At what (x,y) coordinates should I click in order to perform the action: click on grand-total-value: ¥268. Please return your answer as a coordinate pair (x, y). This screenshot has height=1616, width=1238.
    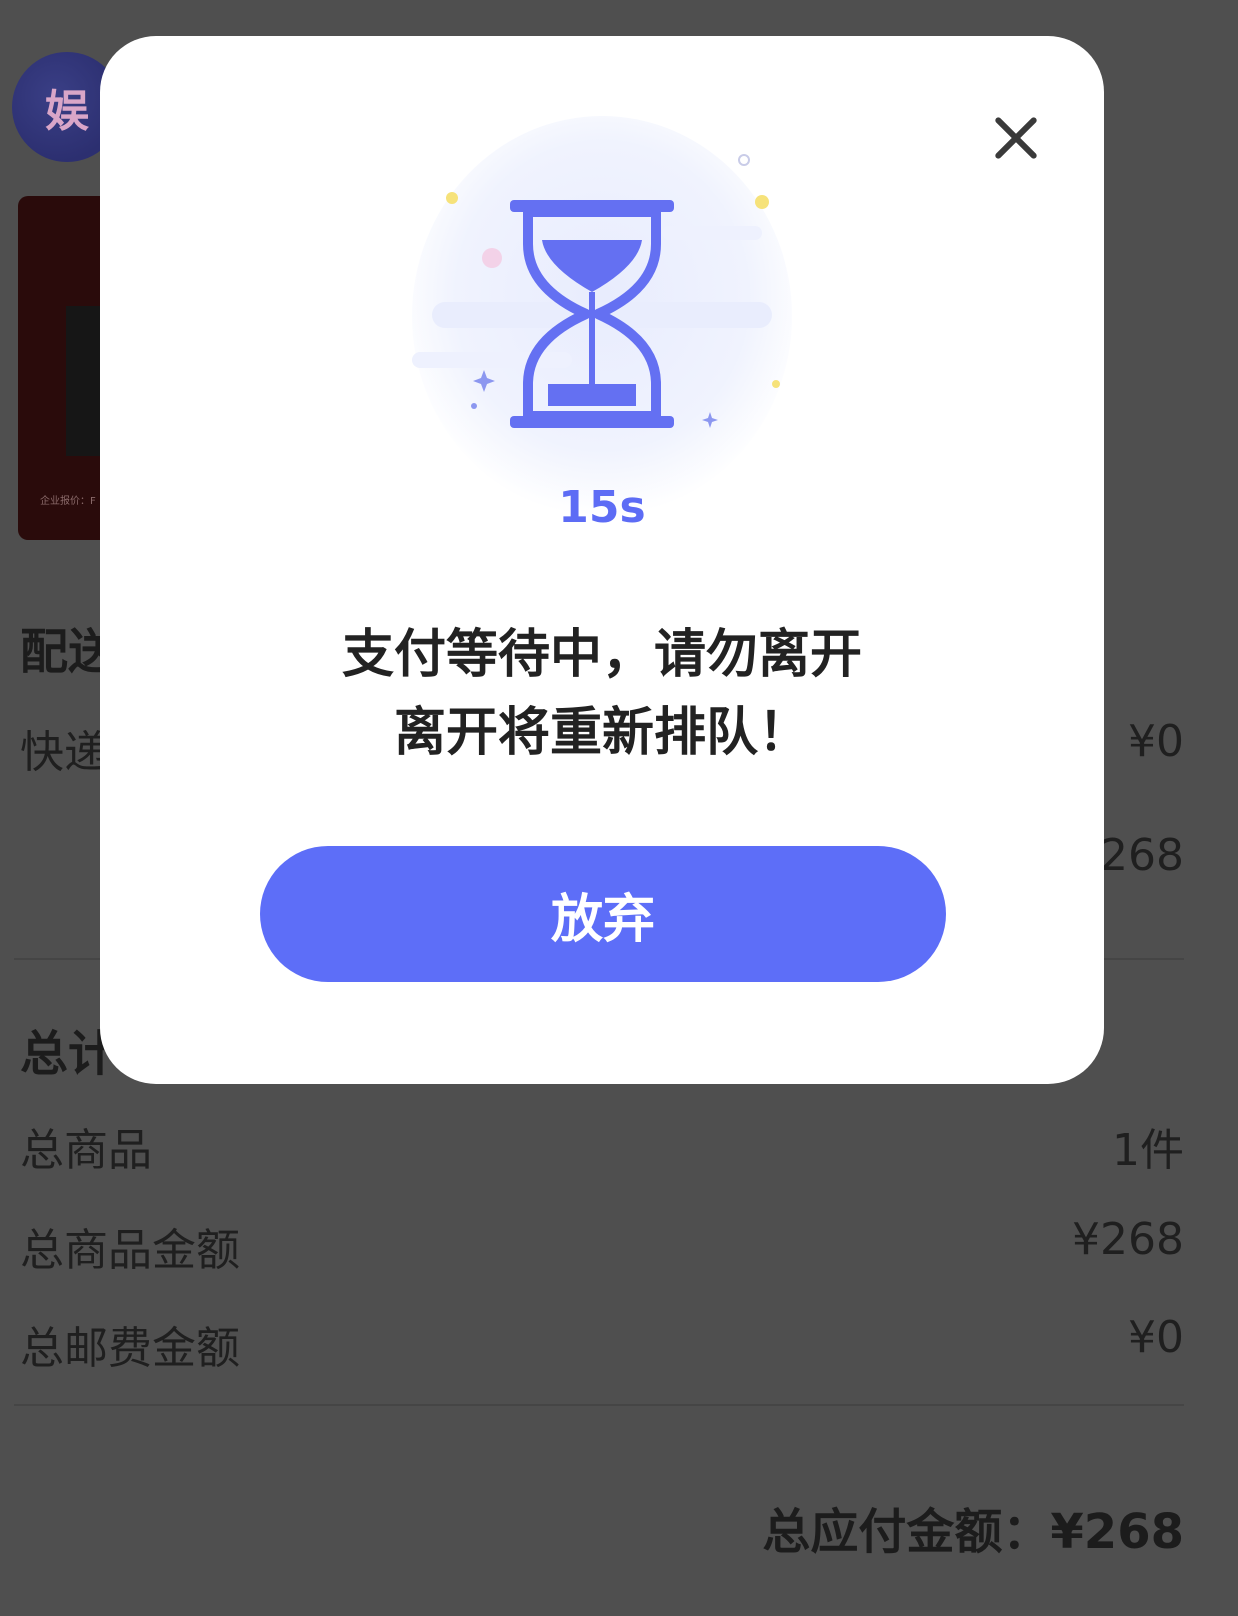
    Looking at the image, I should click on (1117, 1532).